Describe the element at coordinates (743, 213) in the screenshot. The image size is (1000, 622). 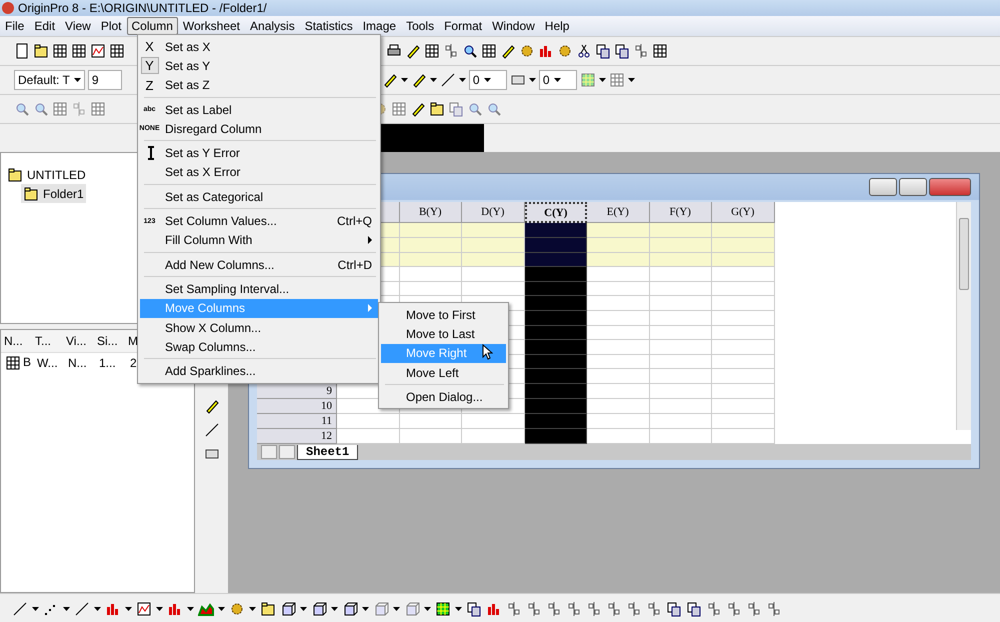
I see `column-header: G(Y)` at that location.